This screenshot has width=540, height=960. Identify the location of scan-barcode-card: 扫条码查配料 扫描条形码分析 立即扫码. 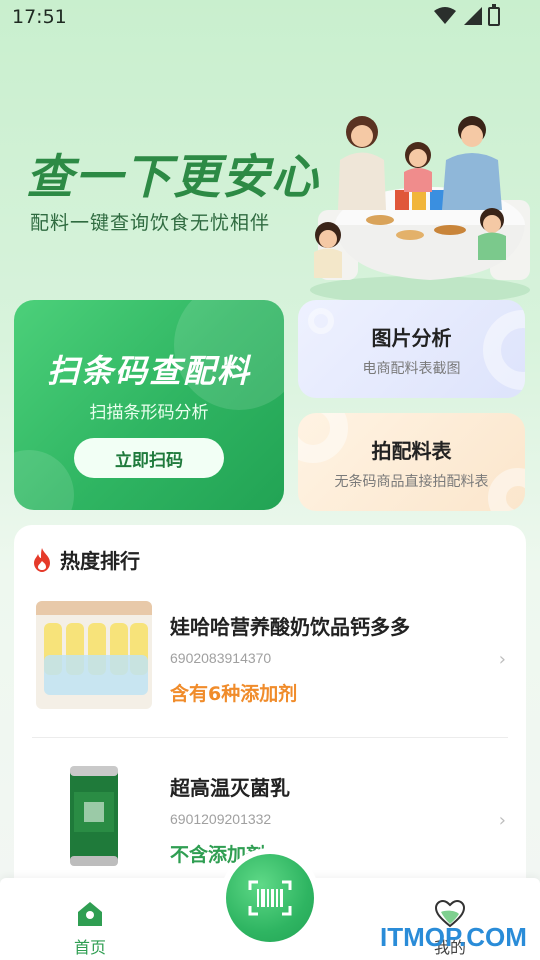
(149, 405).